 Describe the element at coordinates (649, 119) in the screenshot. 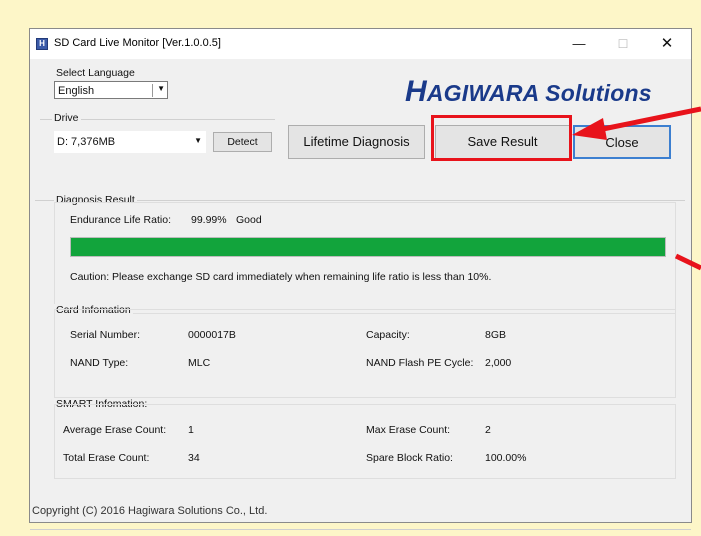

I see `annotation-arrow-to-save` at that location.